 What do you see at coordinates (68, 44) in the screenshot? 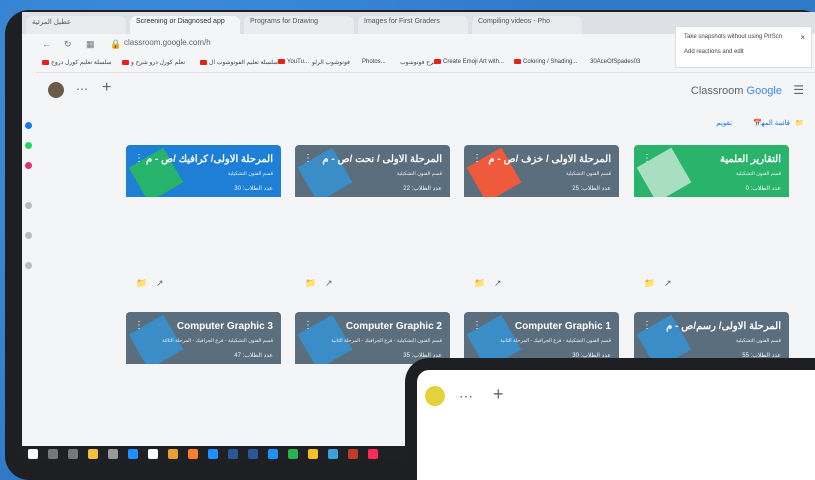
I see `reload-icon: ↻` at bounding box center [68, 44].